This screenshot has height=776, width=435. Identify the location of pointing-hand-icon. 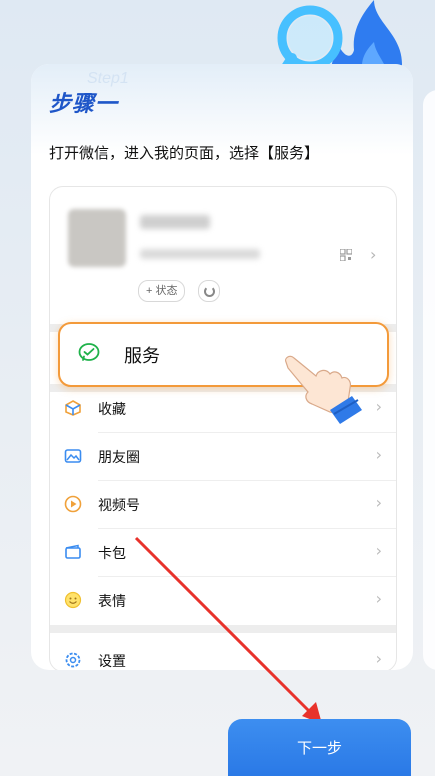
(323, 389).